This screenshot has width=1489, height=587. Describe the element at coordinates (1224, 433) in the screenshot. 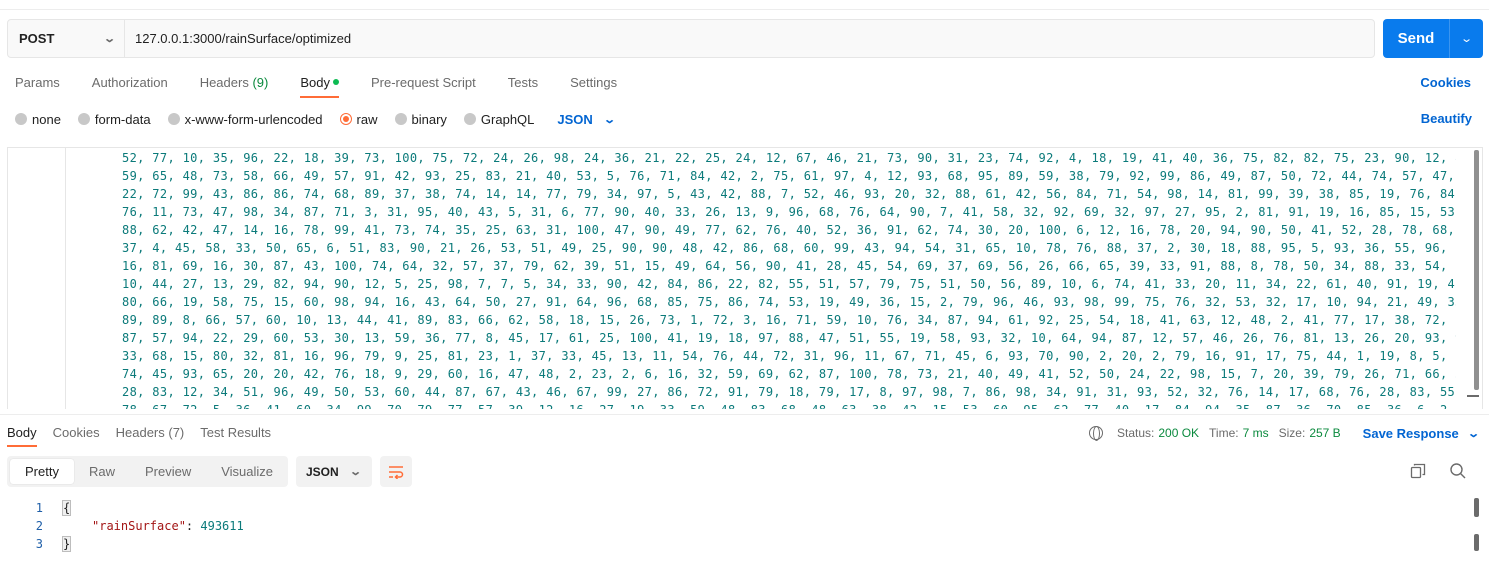

I see `time-label: Time:` at that location.